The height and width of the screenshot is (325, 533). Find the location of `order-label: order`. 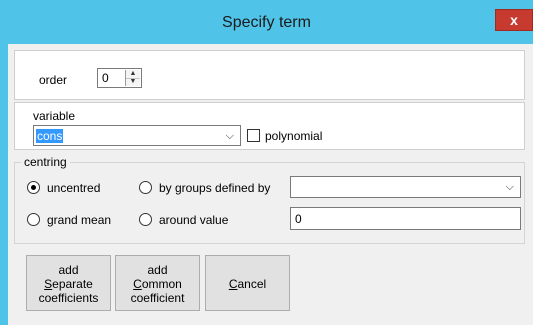

order-label: order is located at coordinates (53, 80).